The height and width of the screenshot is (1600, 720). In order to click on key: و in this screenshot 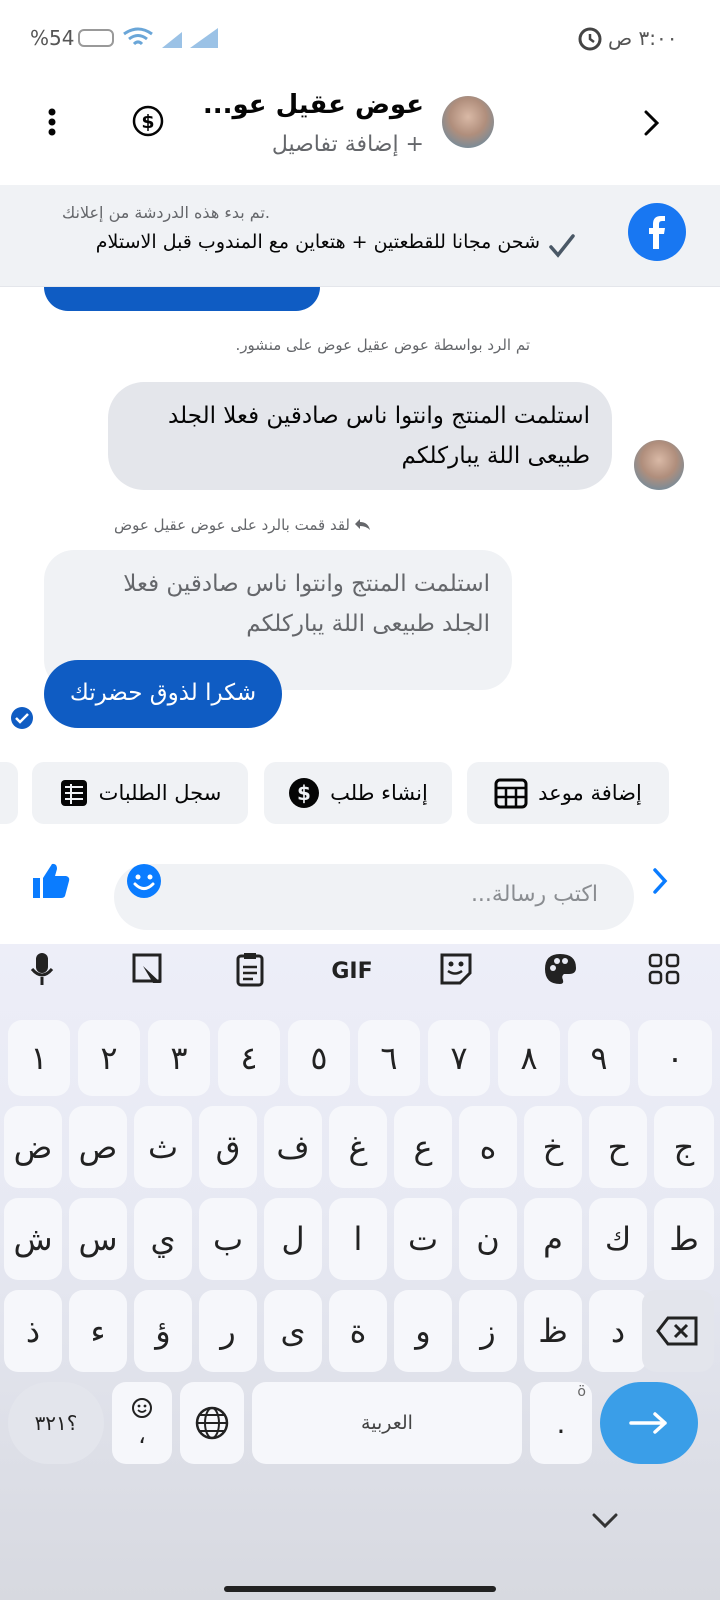, I will do `click(423, 1331)`.